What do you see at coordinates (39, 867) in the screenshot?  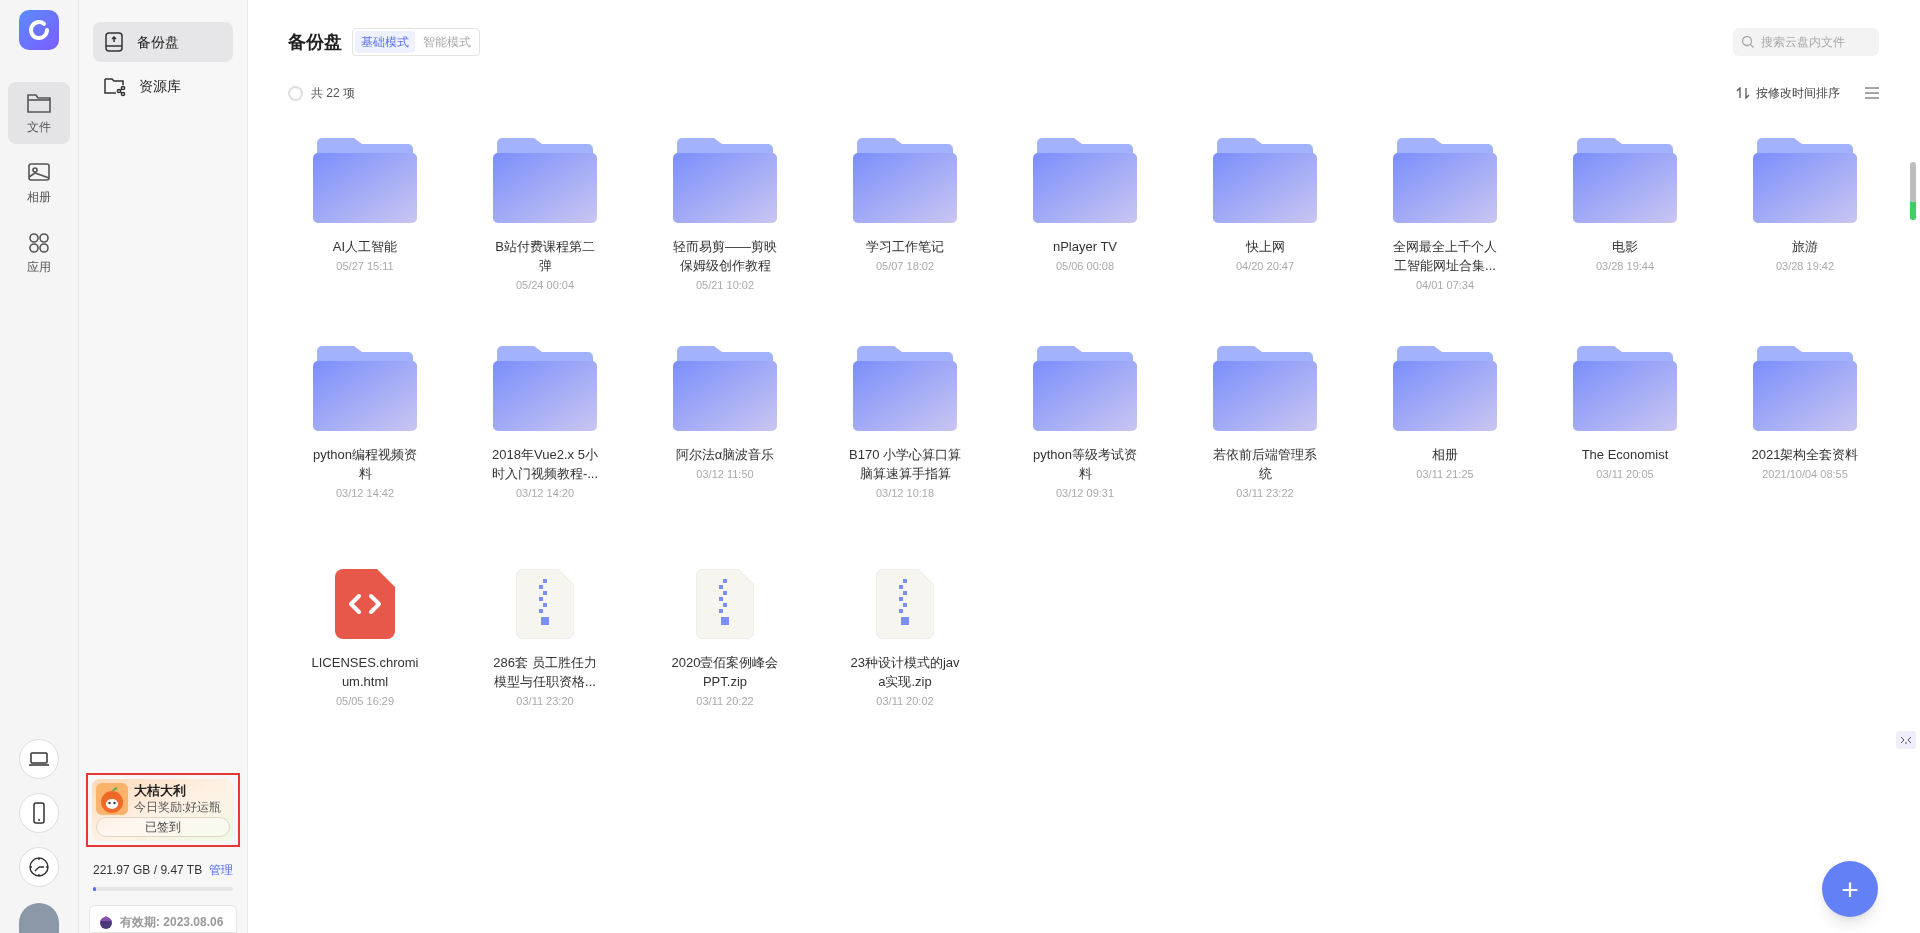 I see `dial-icon` at bounding box center [39, 867].